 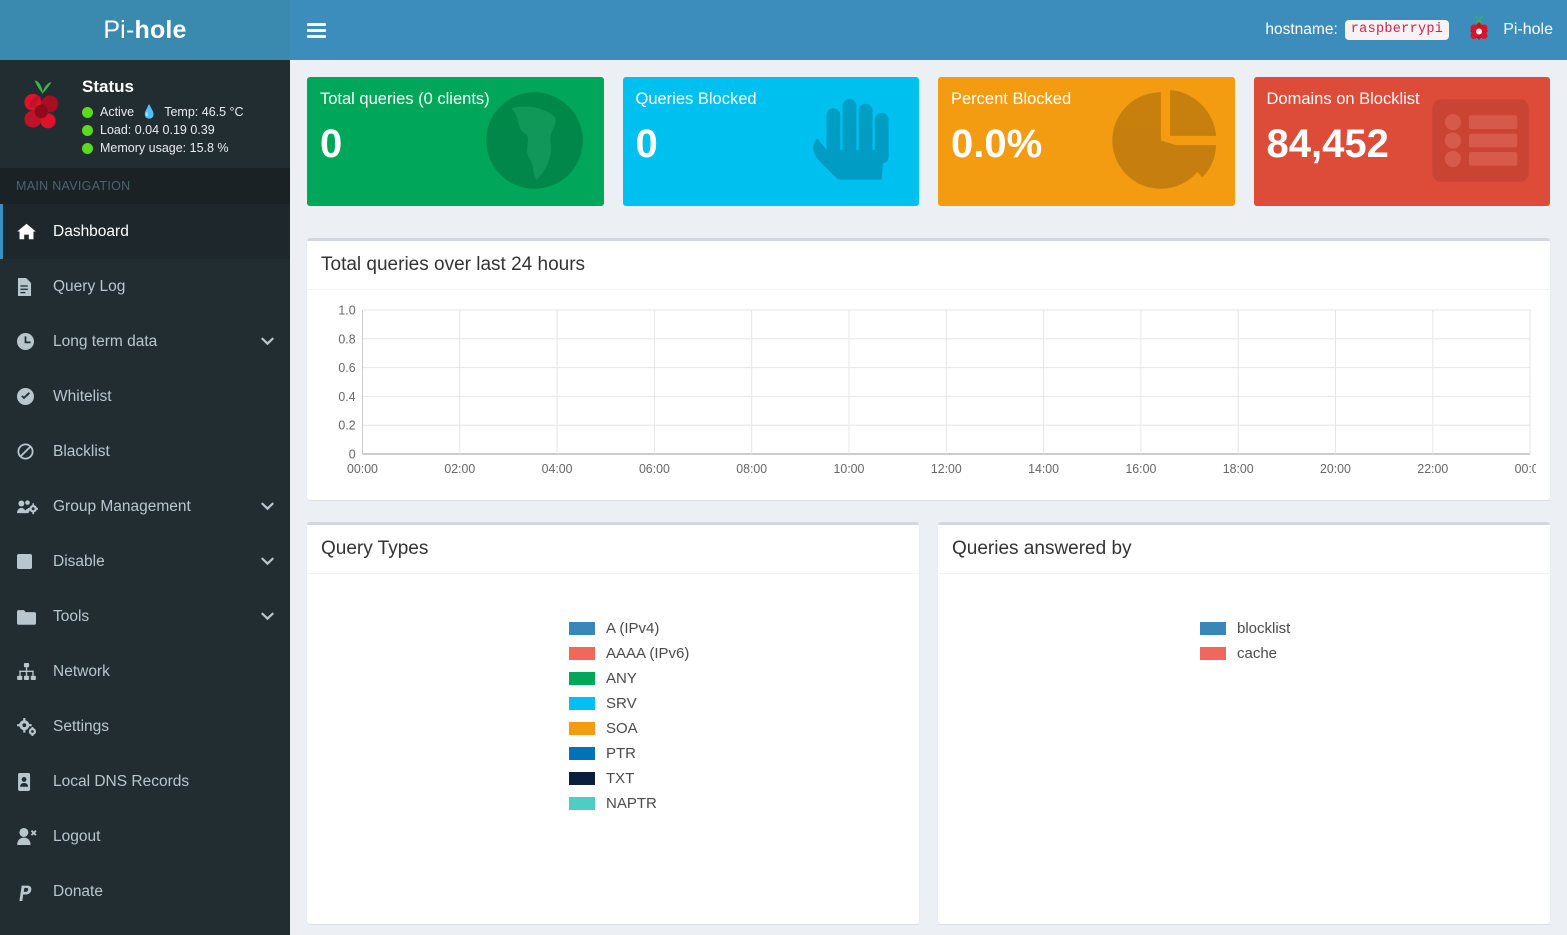 I want to click on app-logo: Pi-hole, so click(x=145, y=30).